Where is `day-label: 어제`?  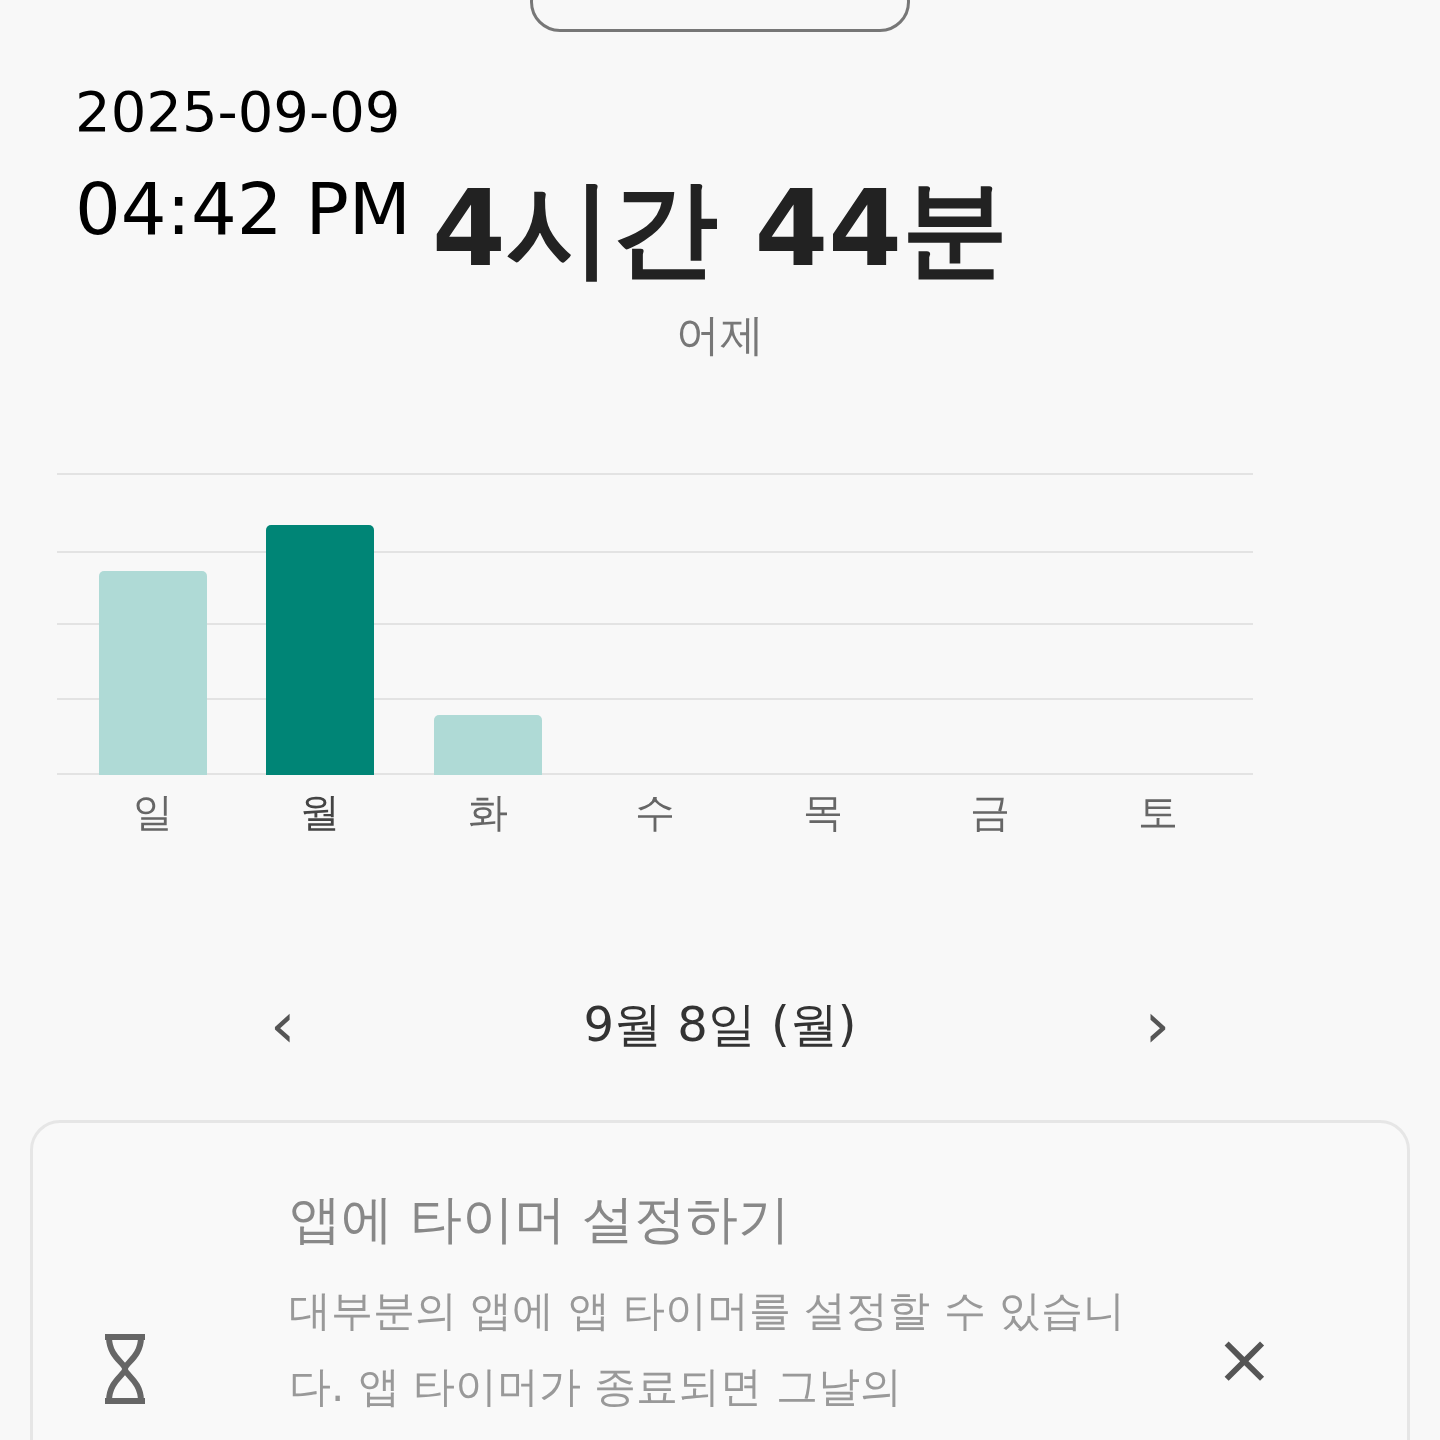
day-label: 어제 is located at coordinates (720, 335).